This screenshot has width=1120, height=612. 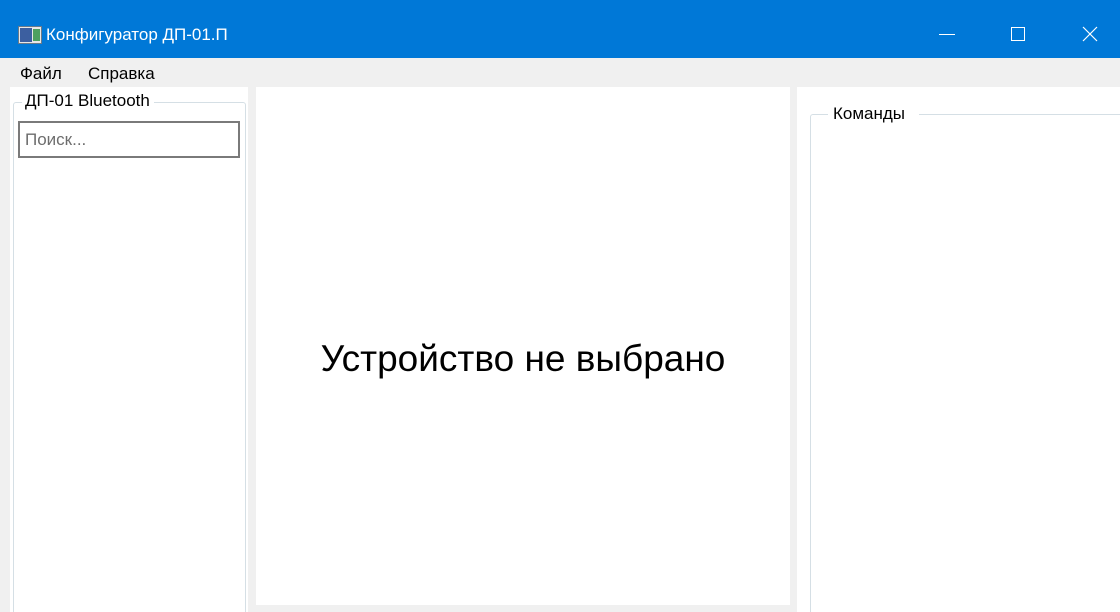 I want to click on devices-group-title: ДП-01 Bluetooth, so click(x=88, y=101).